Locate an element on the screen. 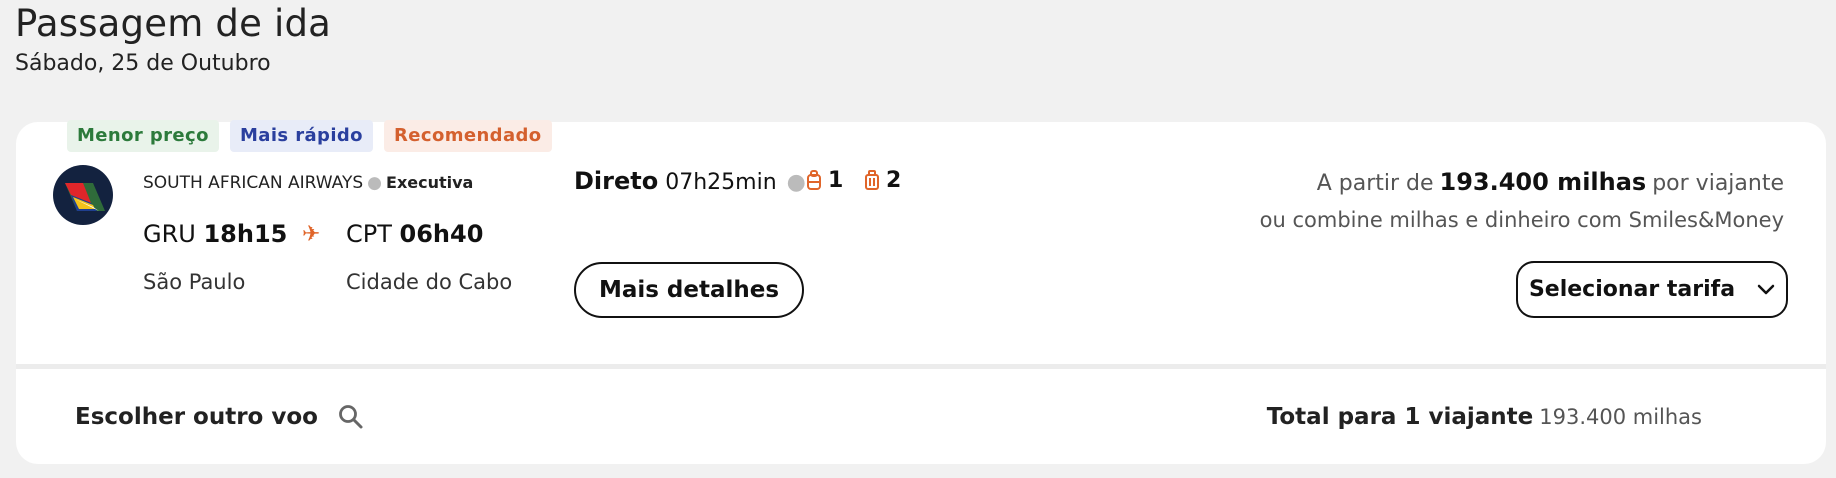 This screenshot has width=1836, height=478. select-fare-label: Selecionar tarifa is located at coordinates (1632, 289).